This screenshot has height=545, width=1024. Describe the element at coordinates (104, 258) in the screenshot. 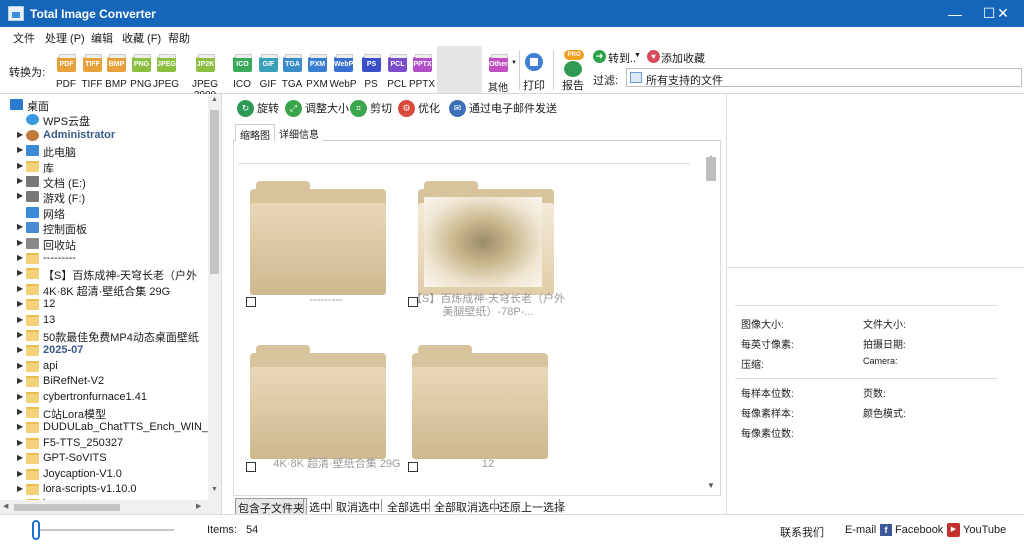

I see `tree-item: ▶ ---------` at that location.